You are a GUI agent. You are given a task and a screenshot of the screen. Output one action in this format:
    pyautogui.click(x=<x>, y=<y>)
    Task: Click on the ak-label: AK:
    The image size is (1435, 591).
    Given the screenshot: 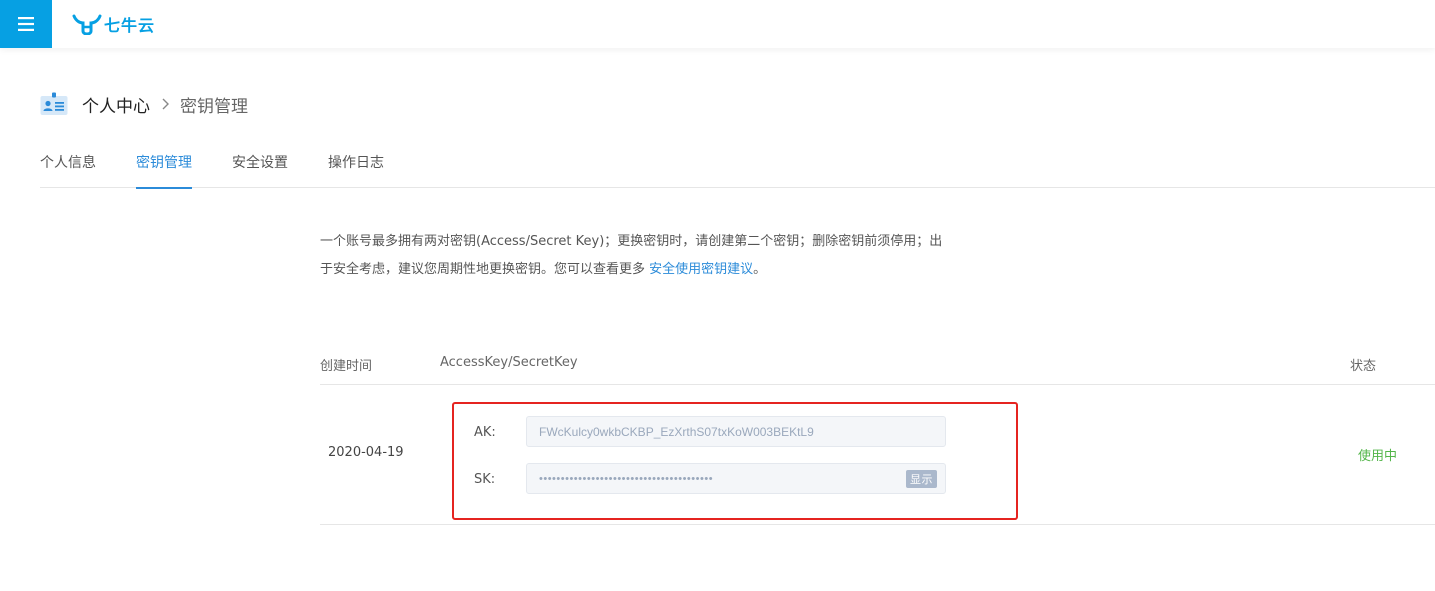 What is the action you would take?
    pyautogui.click(x=485, y=432)
    